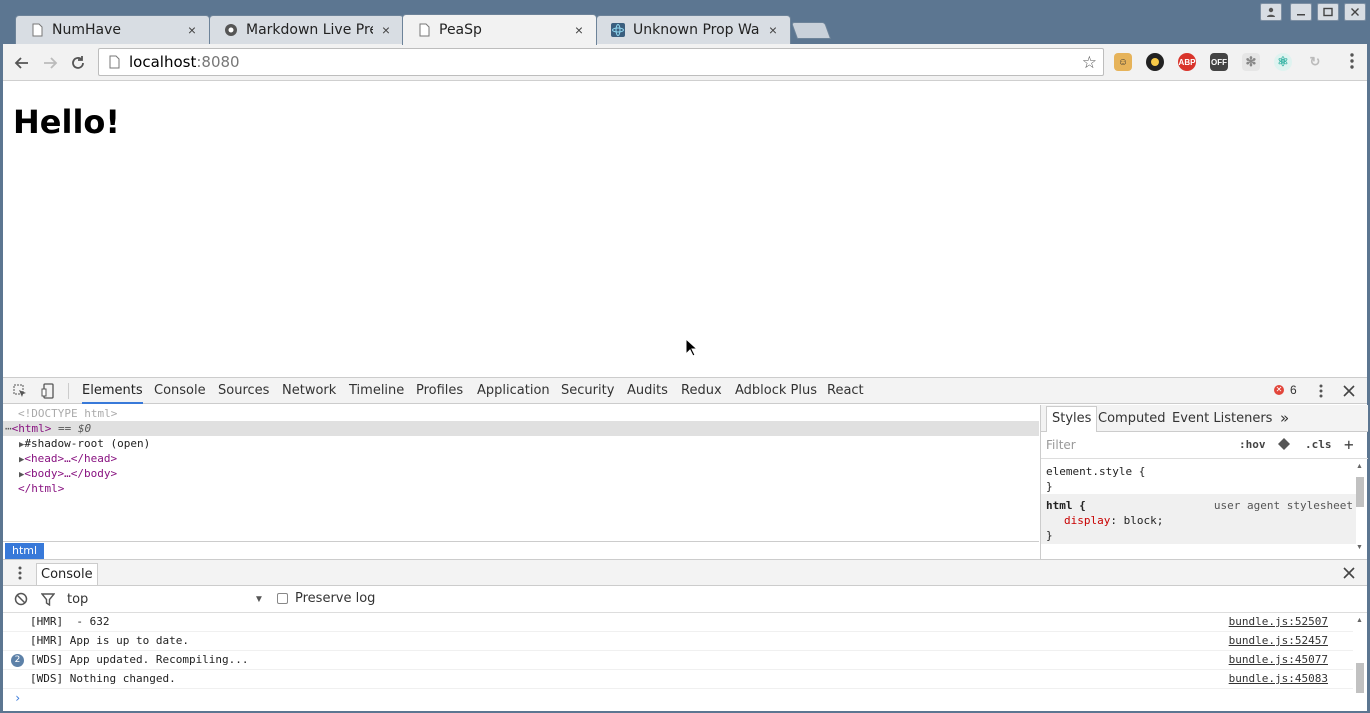 This screenshot has height=713, width=1370. Describe the element at coordinates (678, 679) in the screenshot. I see `console-message: [WDS] Nothing changed. bundle.js:45083` at that location.